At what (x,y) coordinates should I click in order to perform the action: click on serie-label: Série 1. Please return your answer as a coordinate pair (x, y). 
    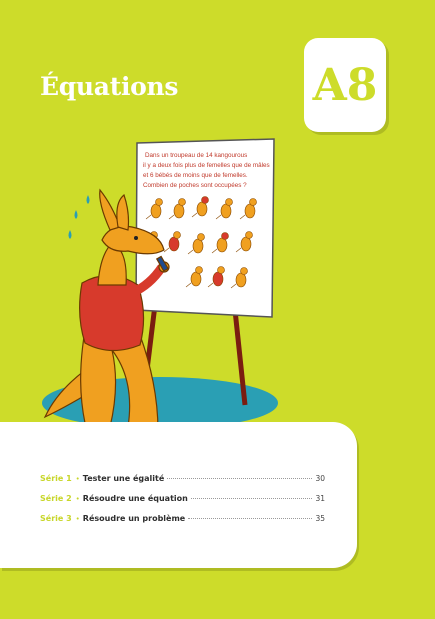
    Looking at the image, I should click on (56, 478).